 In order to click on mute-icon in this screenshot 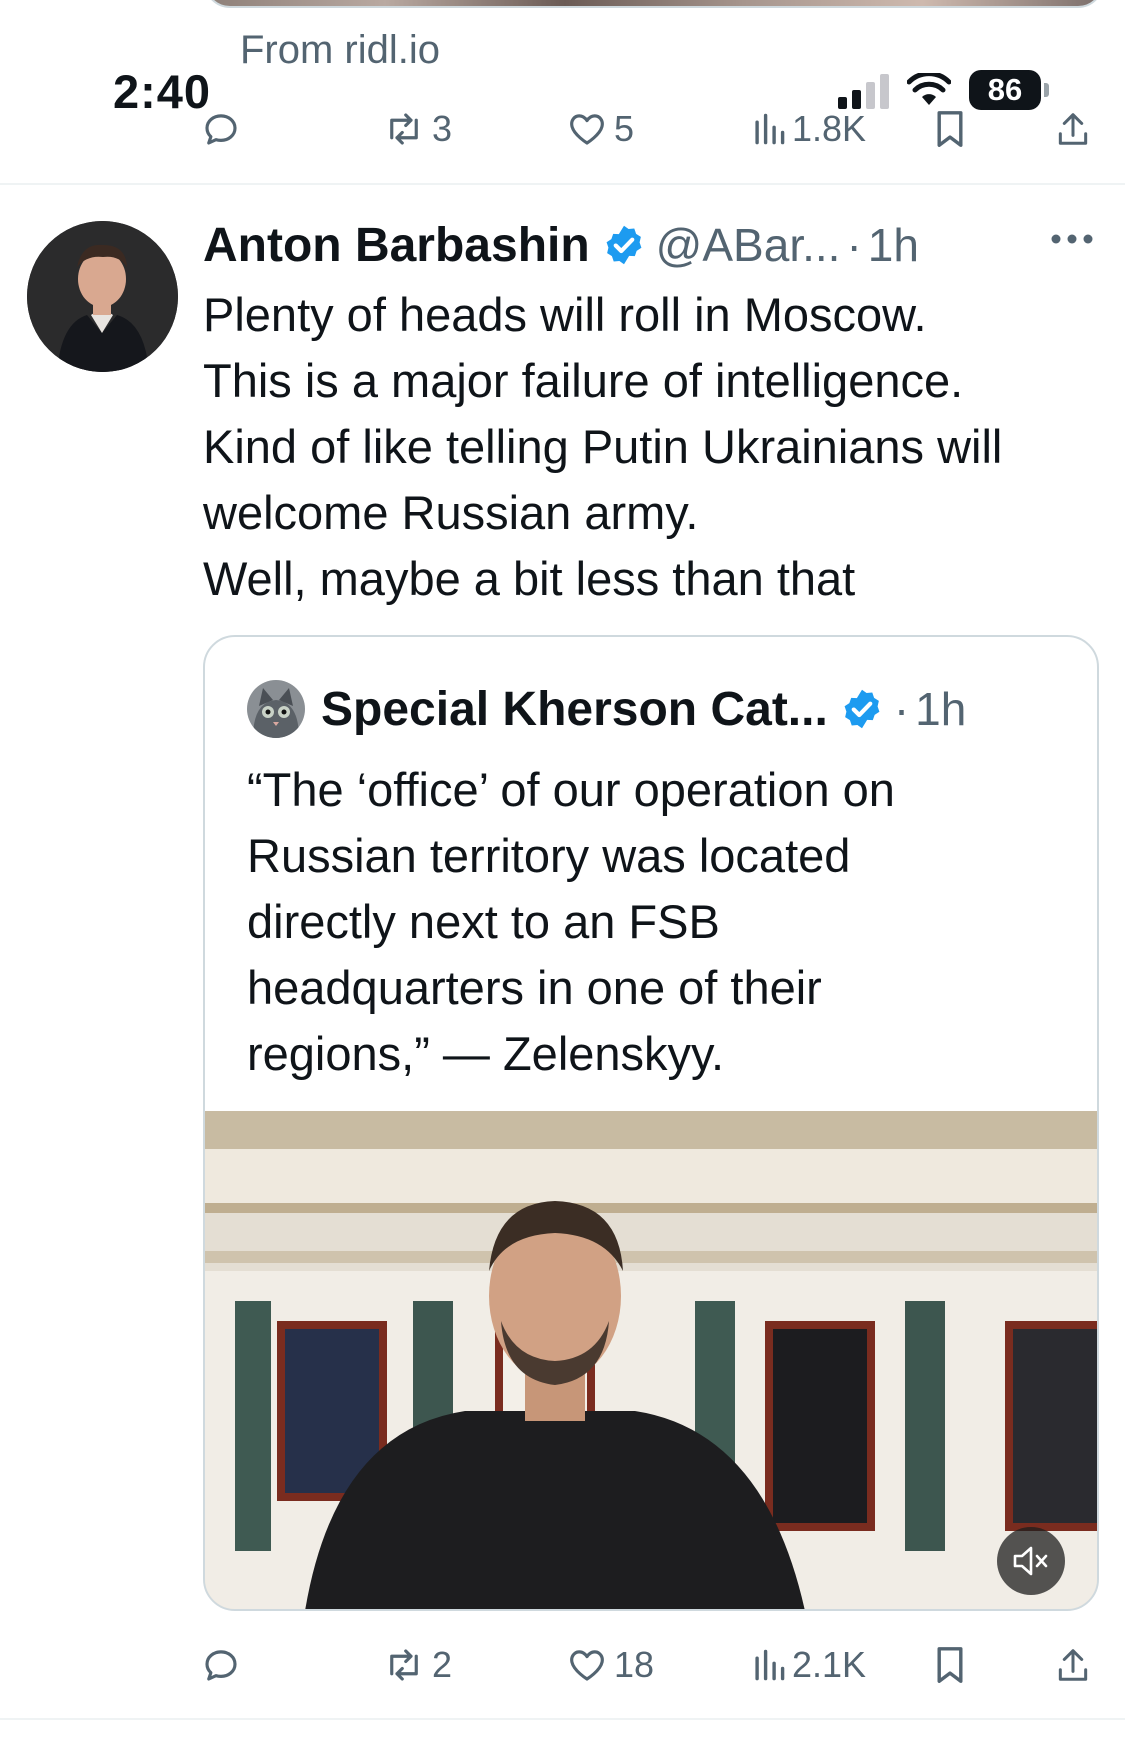, I will do `click(1030, 1561)`.